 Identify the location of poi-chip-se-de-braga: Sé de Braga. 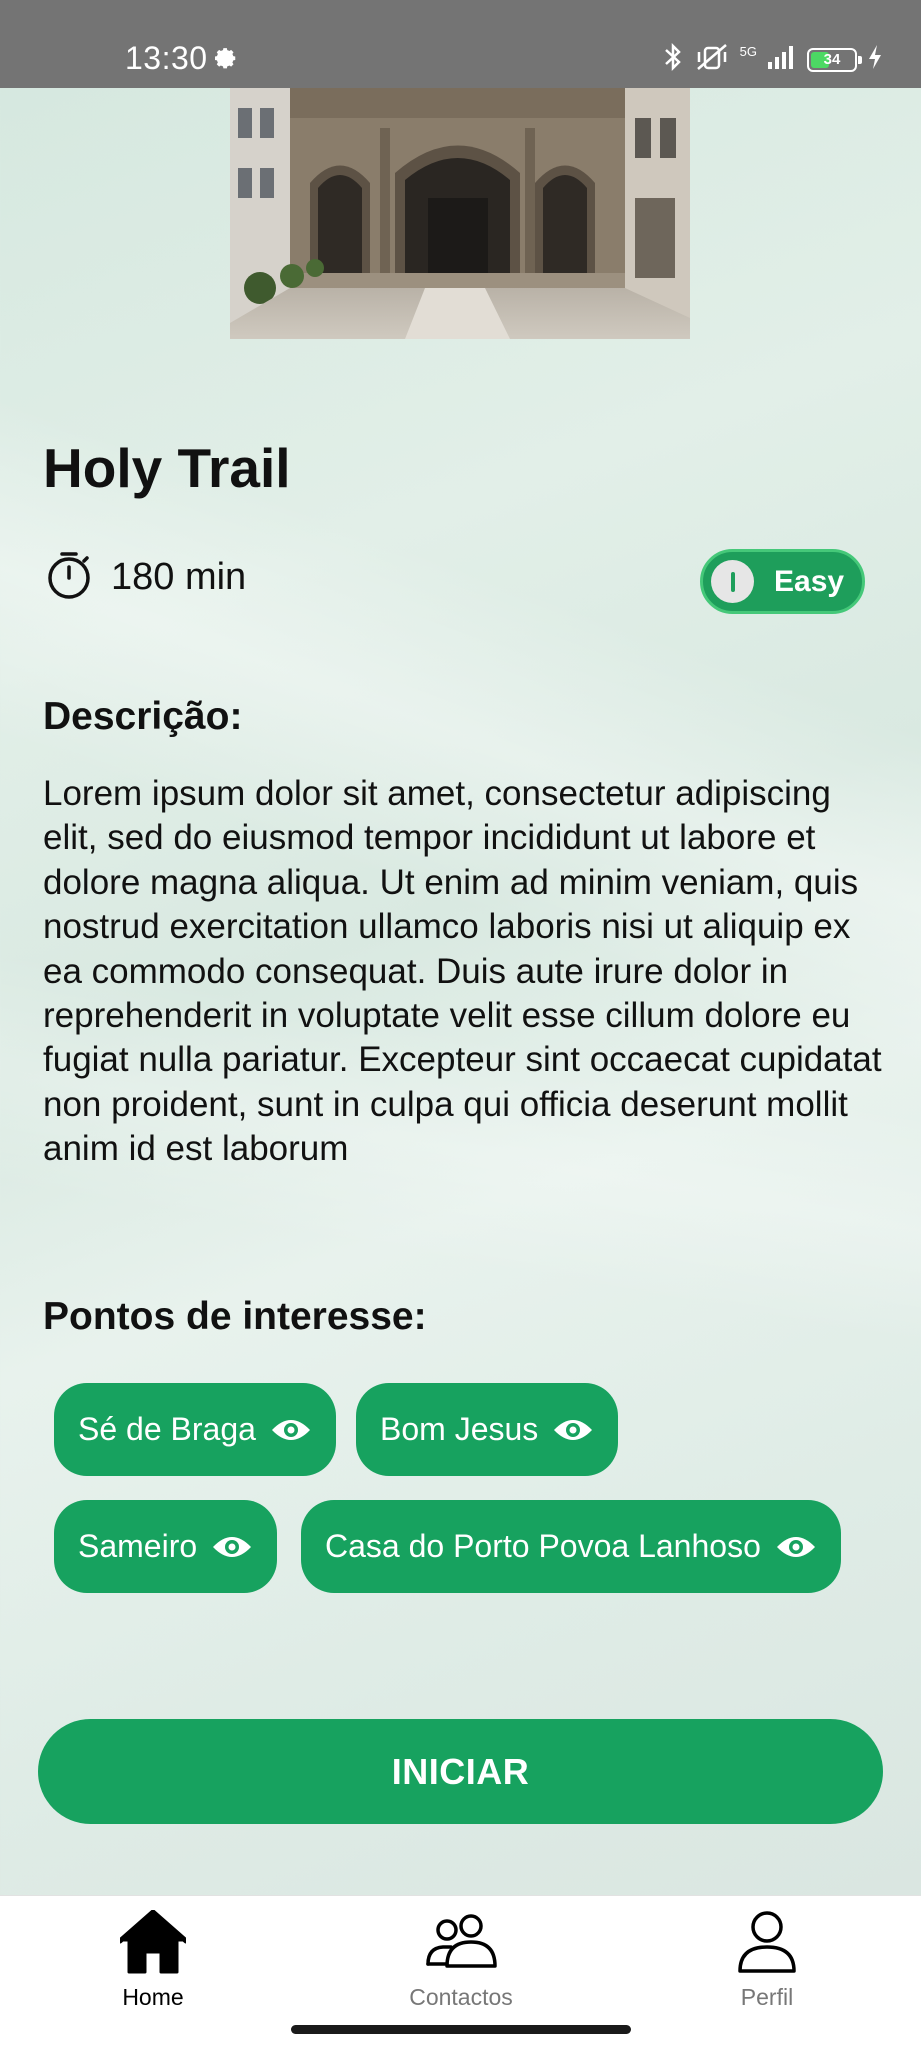
(195, 1429).